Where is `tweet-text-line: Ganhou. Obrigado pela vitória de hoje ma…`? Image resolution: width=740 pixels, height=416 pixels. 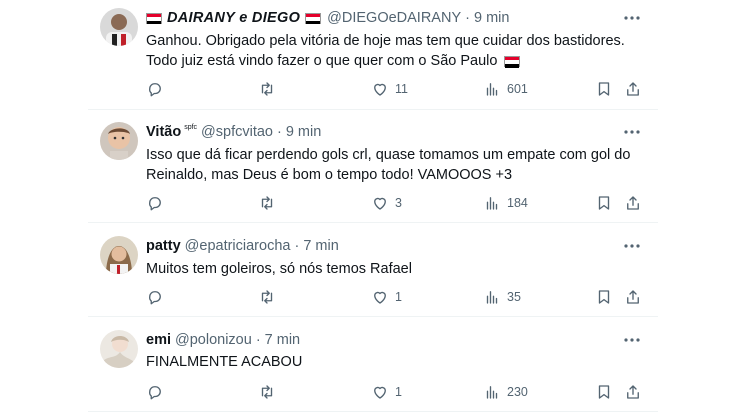 tweet-text-line: Ganhou. Obrigado pela vitória de hoje ma… is located at coordinates (385, 41).